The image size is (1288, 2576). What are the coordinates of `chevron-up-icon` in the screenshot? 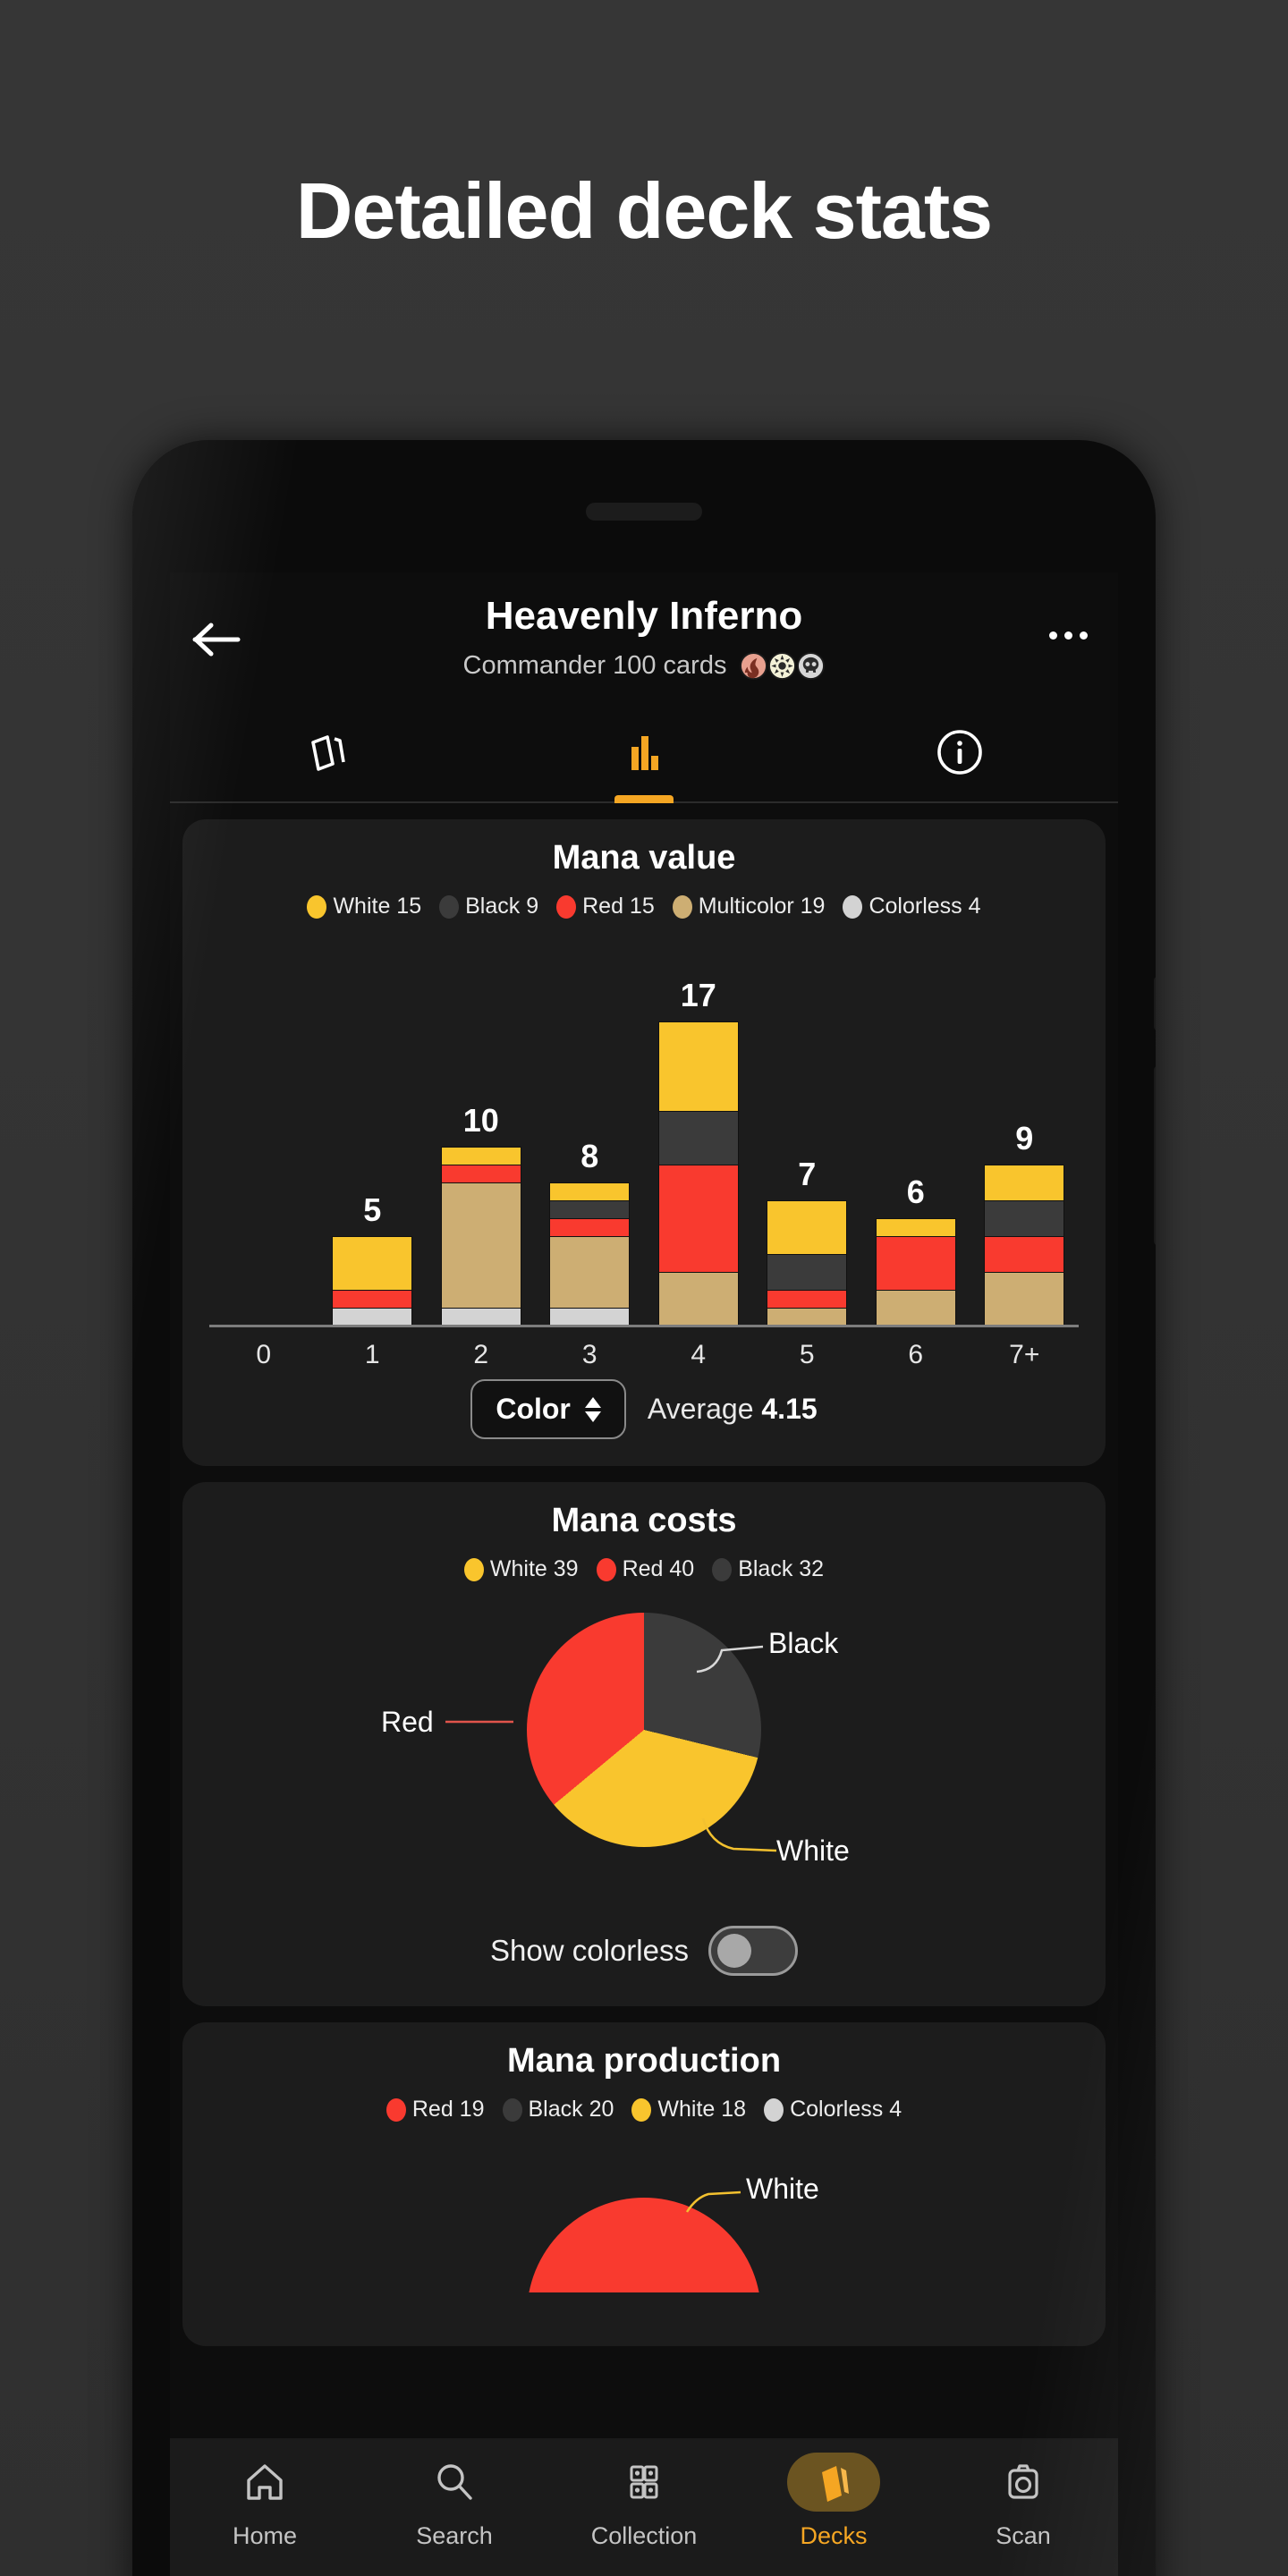 It's located at (592, 1402).